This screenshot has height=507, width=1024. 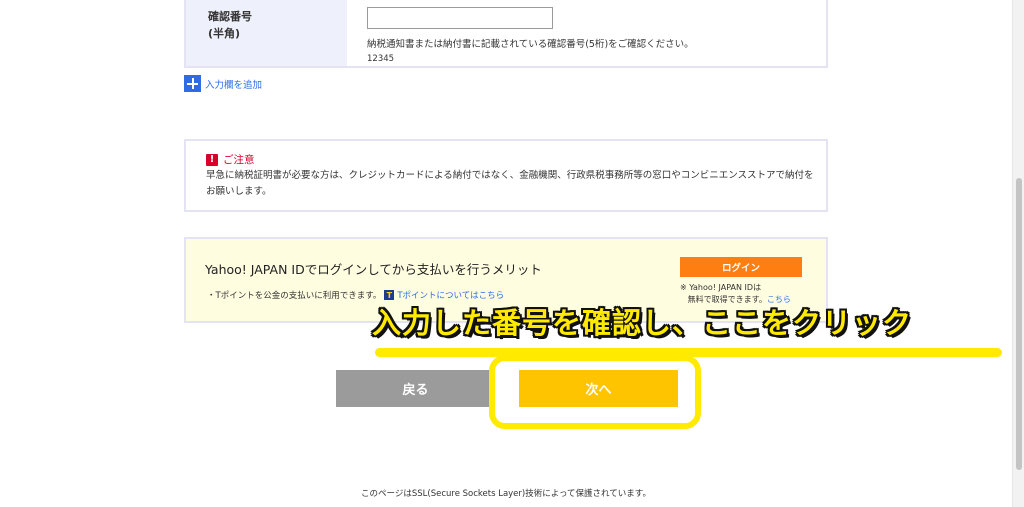 What do you see at coordinates (598, 388) in the screenshot?
I see `next-button: 次へ` at bounding box center [598, 388].